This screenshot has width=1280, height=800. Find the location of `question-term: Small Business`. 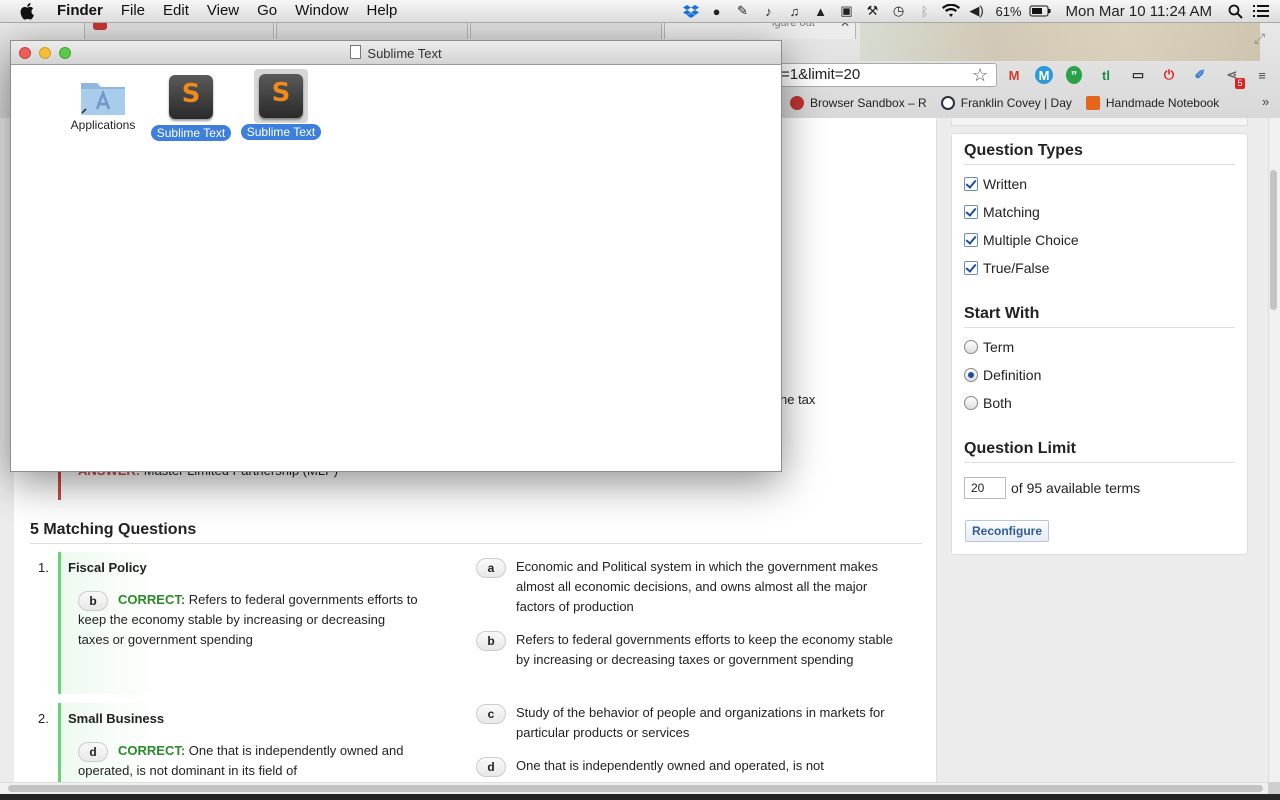

question-term: Small Business is located at coordinates (116, 718).